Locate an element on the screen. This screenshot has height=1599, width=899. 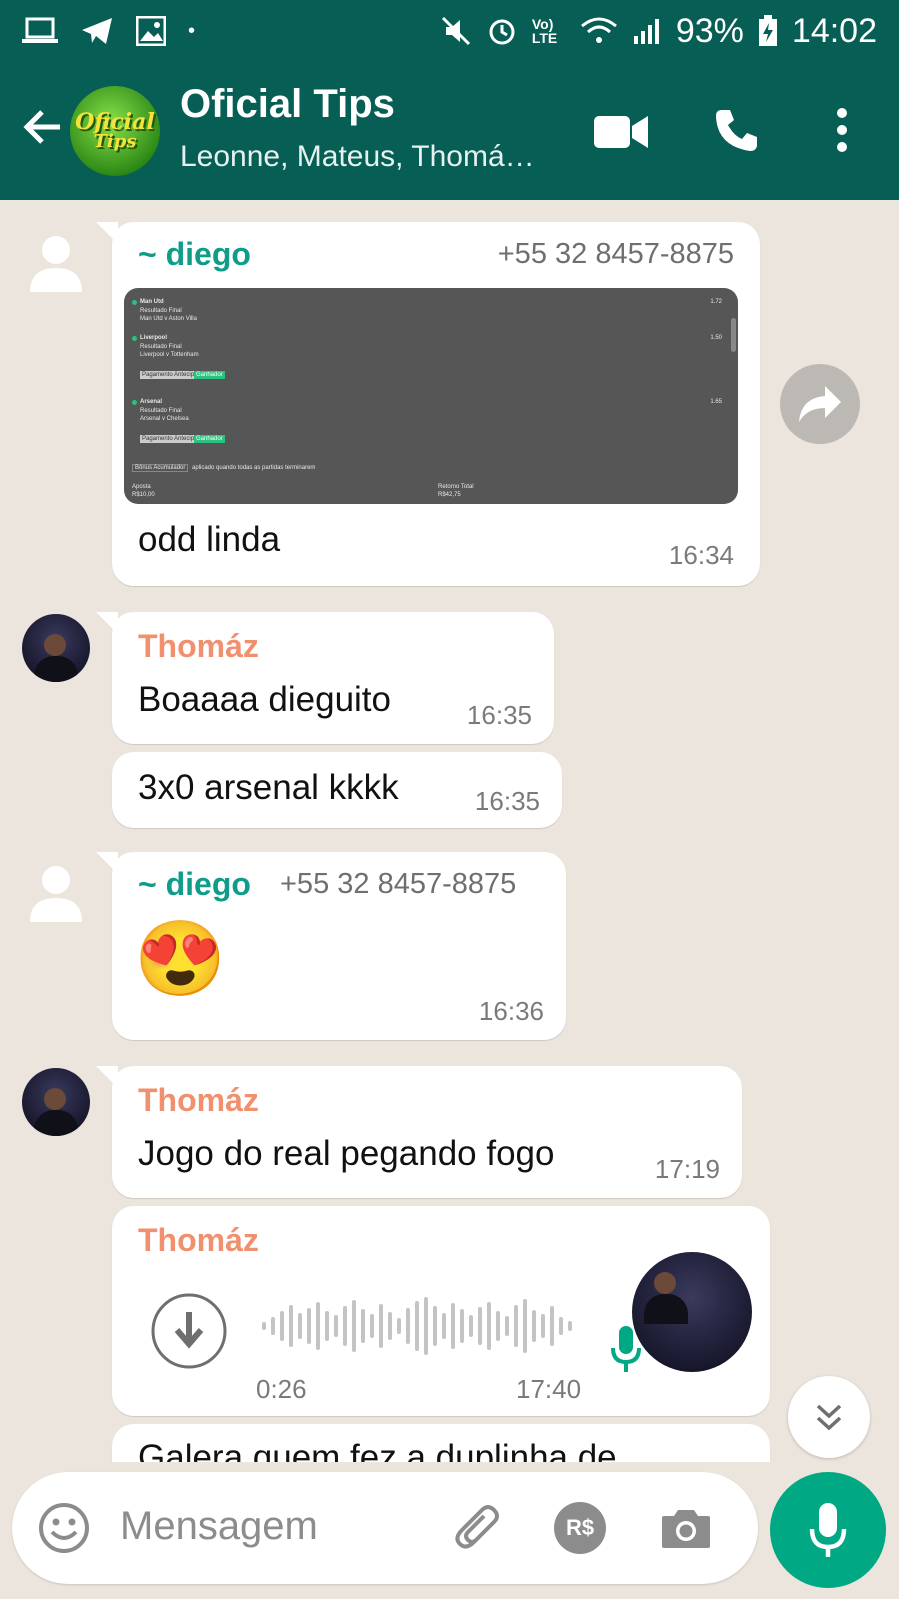
wifi-icon is located at coordinates (598, 30).